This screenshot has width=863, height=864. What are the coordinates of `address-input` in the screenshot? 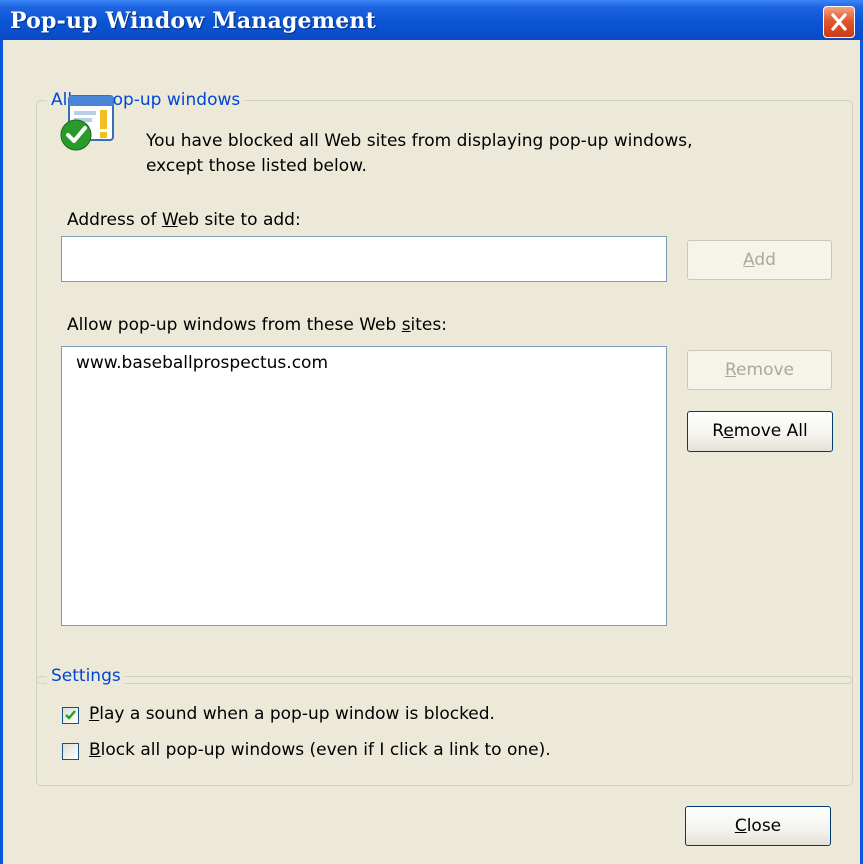 It's located at (364, 259).